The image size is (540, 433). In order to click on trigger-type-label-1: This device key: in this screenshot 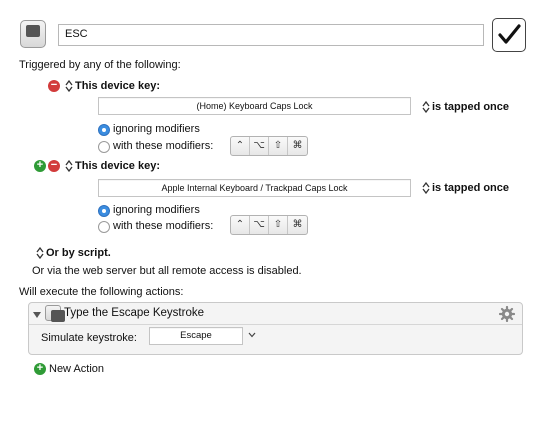, I will do `click(117, 86)`.